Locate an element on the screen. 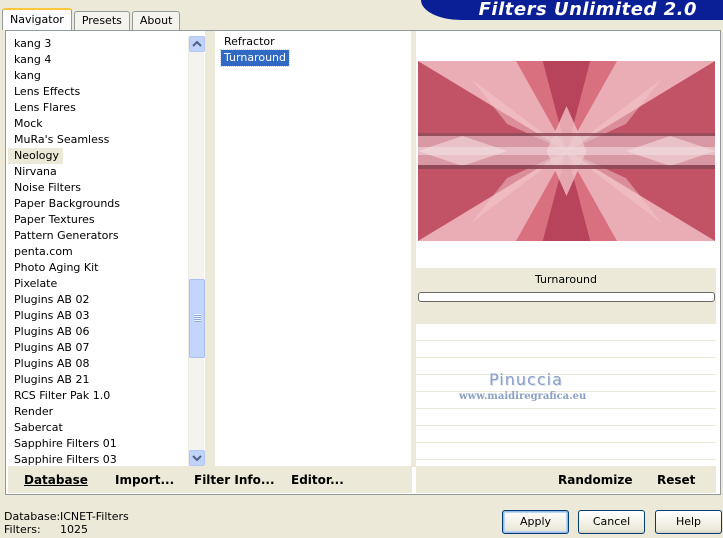  category-item: MuRa's Seamless is located at coordinates (60, 140).